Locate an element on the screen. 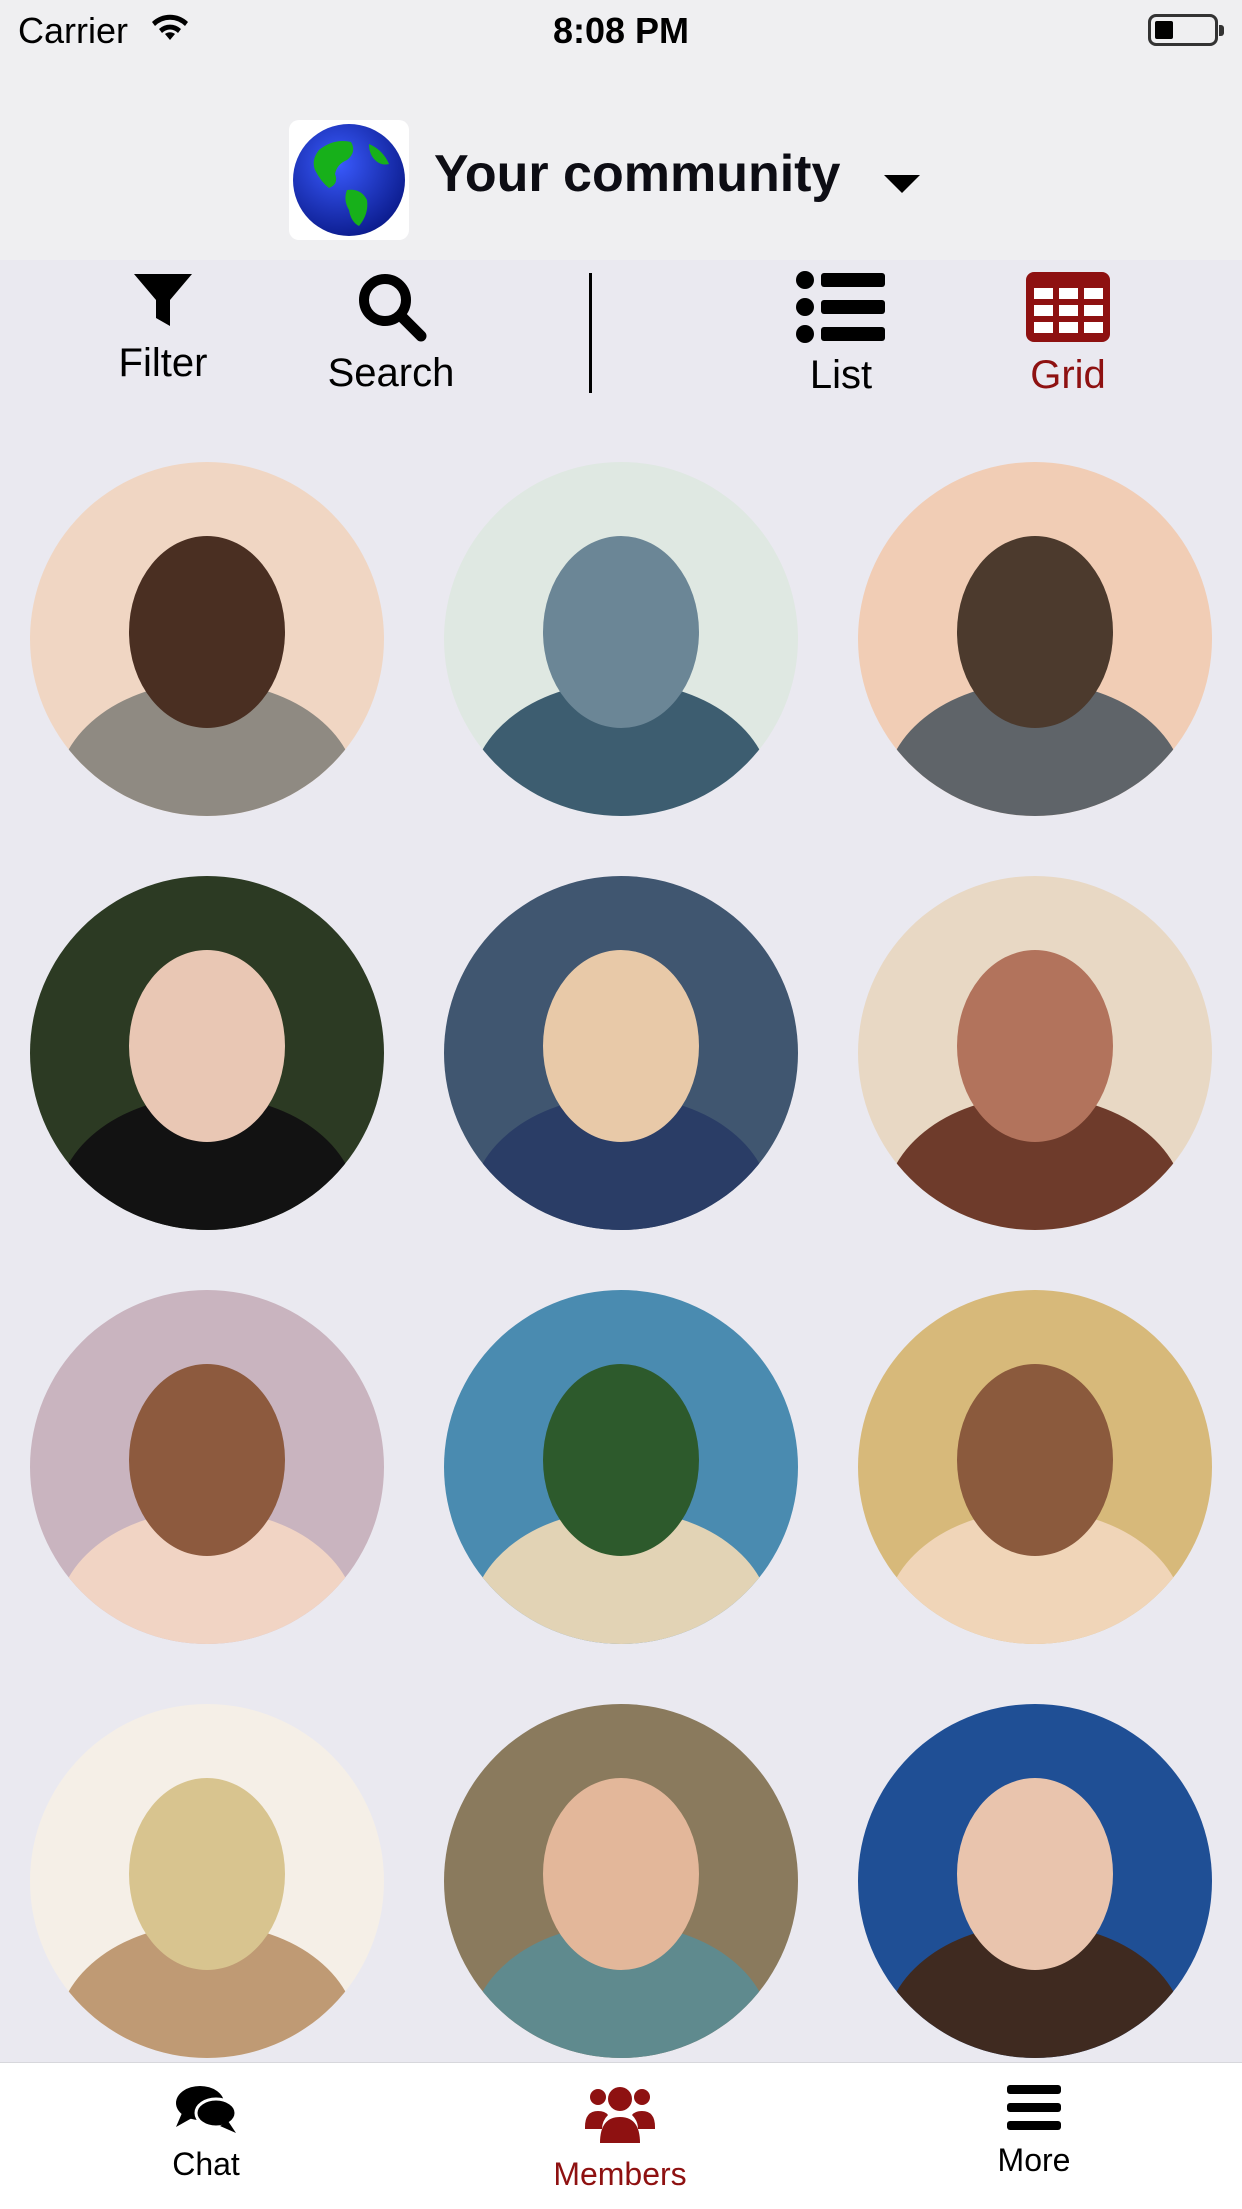 The image size is (1242, 2209). search-button: Search is located at coordinates (391, 333).